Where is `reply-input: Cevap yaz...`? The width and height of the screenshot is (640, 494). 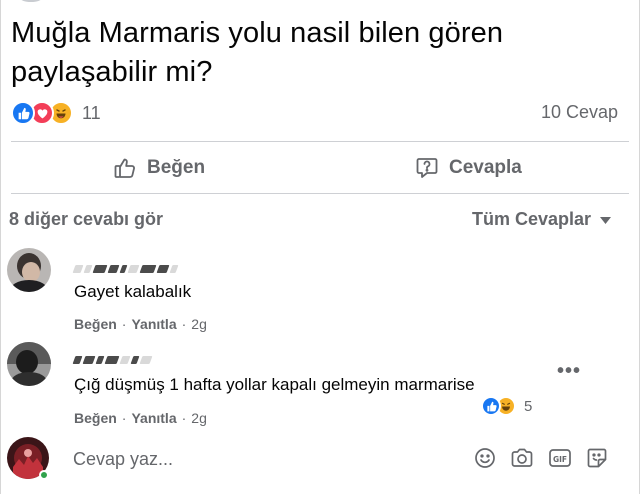
reply-input: Cevap yaz... is located at coordinates (123, 459).